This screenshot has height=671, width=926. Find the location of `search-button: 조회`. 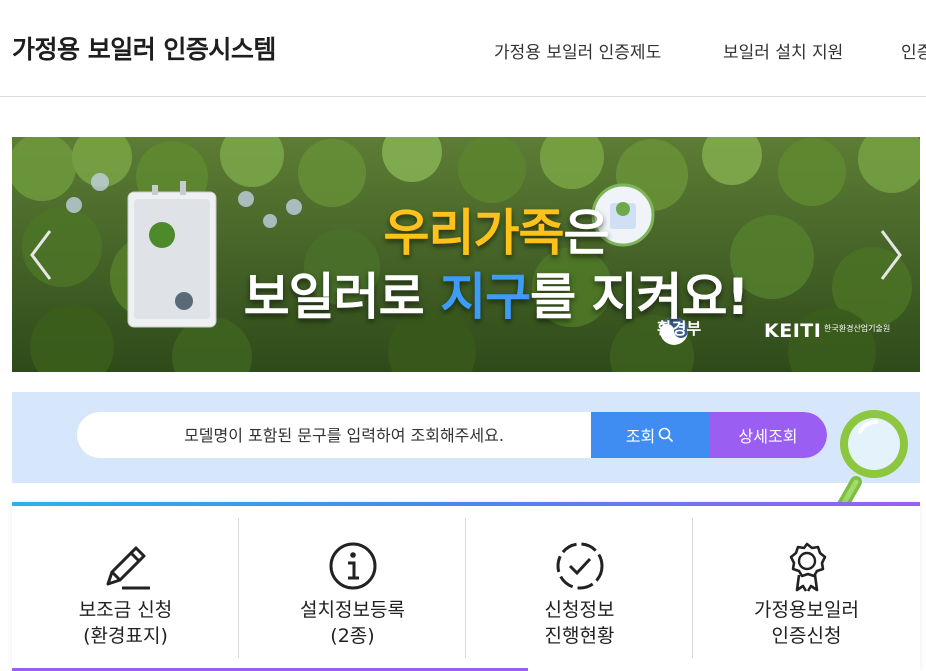

search-button: 조회 is located at coordinates (650, 435).